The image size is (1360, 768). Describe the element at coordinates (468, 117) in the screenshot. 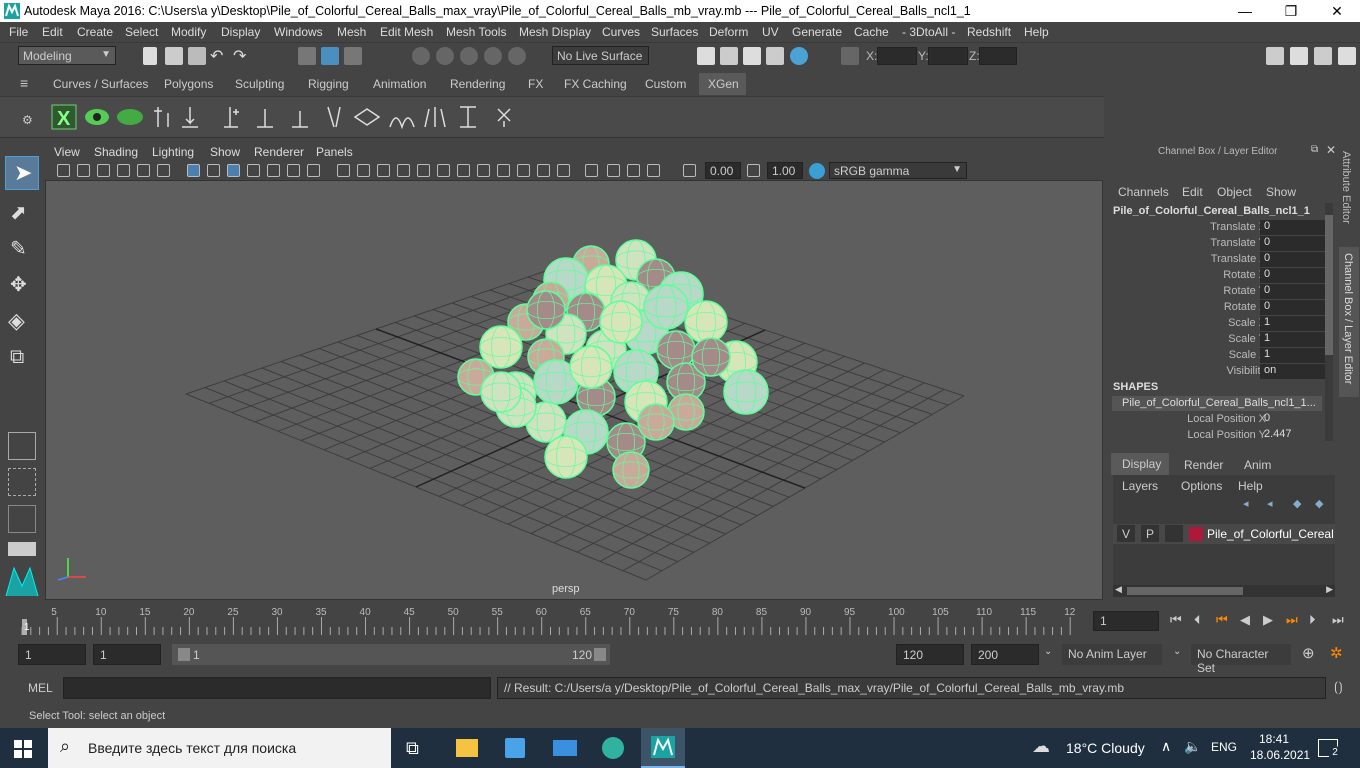

I see `xgen-ptex-icon` at that location.